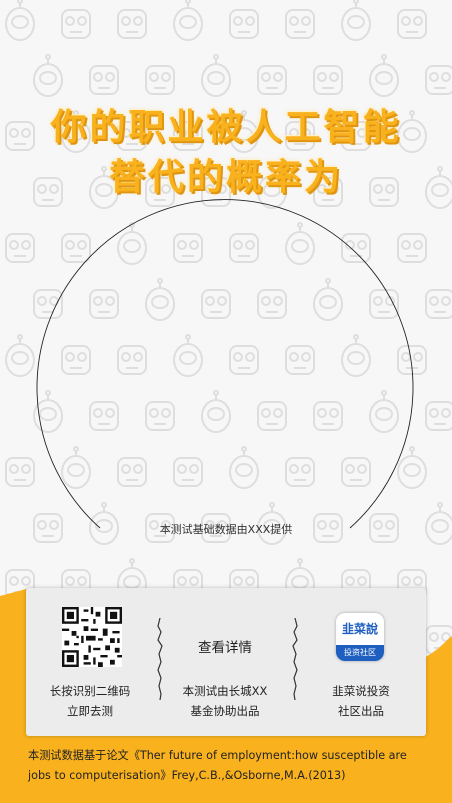 Image resolution: width=452 pixels, height=803 pixels. I want to click on view-details-button: 查看详情, so click(225, 646).